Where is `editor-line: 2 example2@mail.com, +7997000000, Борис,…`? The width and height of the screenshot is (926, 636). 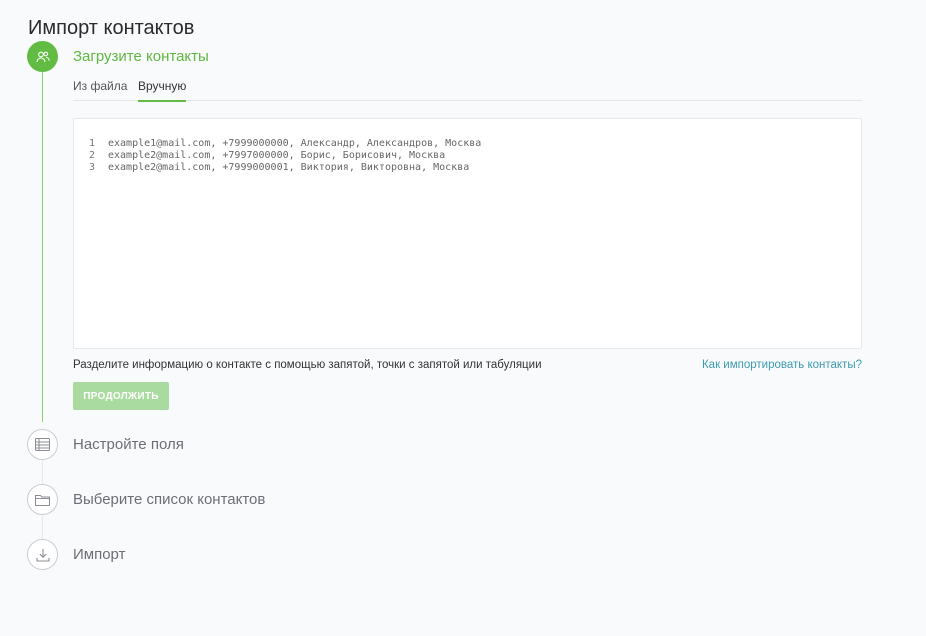 editor-line: 2 example2@mail.com, +7997000000, Борис,… is located at coordinates (467, 156).